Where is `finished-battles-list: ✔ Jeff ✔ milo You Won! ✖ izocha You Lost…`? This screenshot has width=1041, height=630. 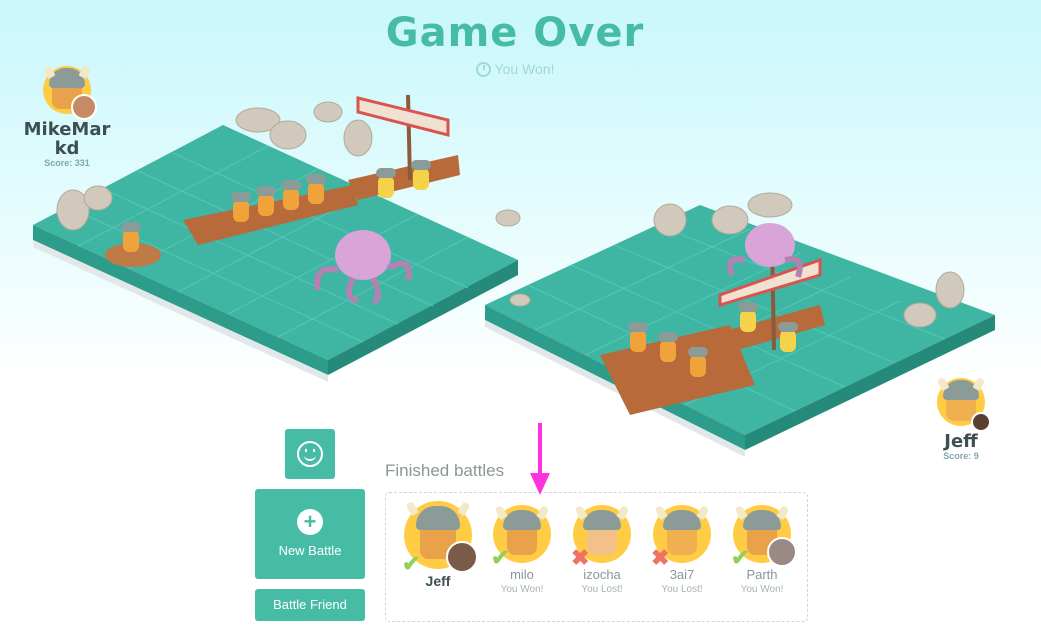
finished-battles-list: ✔ Jeff ✔ milo You Won! ✖ izocha You Lost… is located at coordinates (596, 557).